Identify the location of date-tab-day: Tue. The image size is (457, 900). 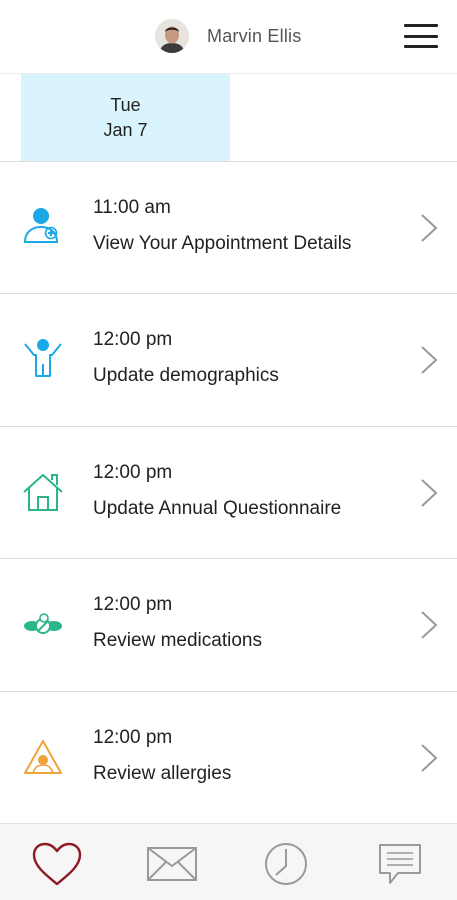
(125, 105).